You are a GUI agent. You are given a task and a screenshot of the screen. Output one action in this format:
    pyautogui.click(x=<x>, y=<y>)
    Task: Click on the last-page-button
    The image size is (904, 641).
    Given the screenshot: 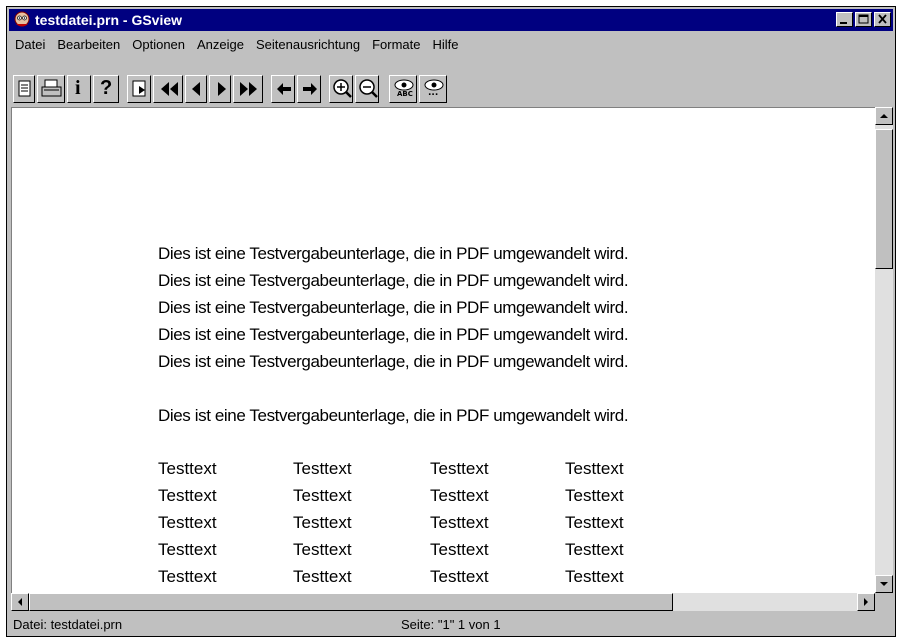 What is the action you would take?
    pyautogui.click(x=248, y=89)
    